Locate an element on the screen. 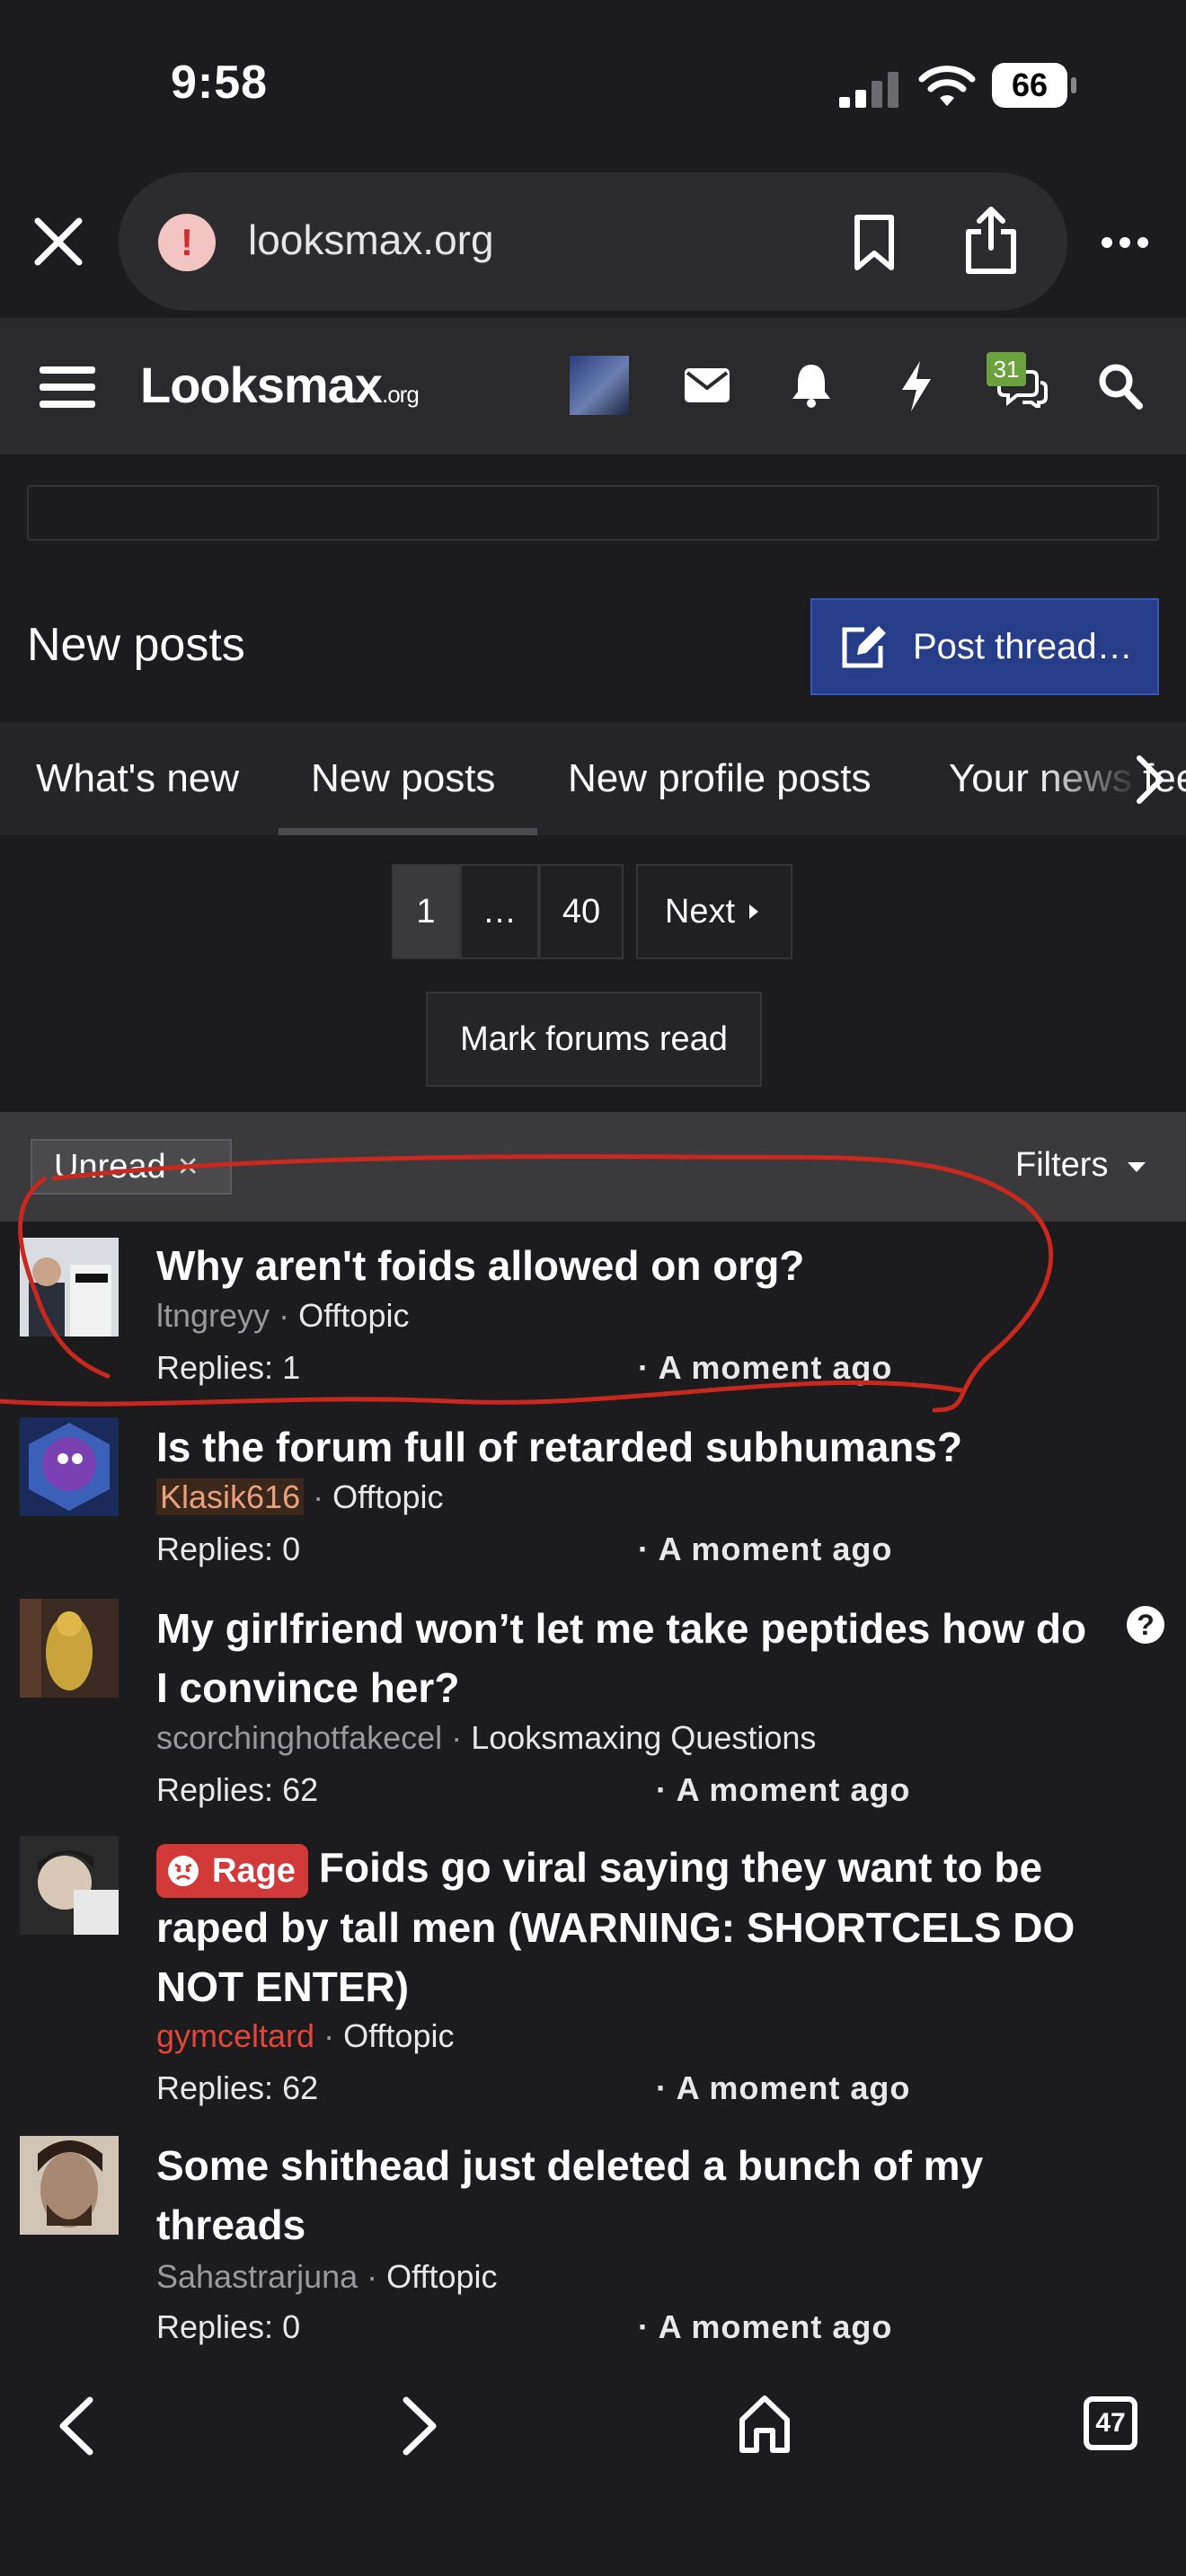 This screenshot has width=1186, height=2576. thread-forum: Looksmaxing Questions is located at coordinates (643, 1737).